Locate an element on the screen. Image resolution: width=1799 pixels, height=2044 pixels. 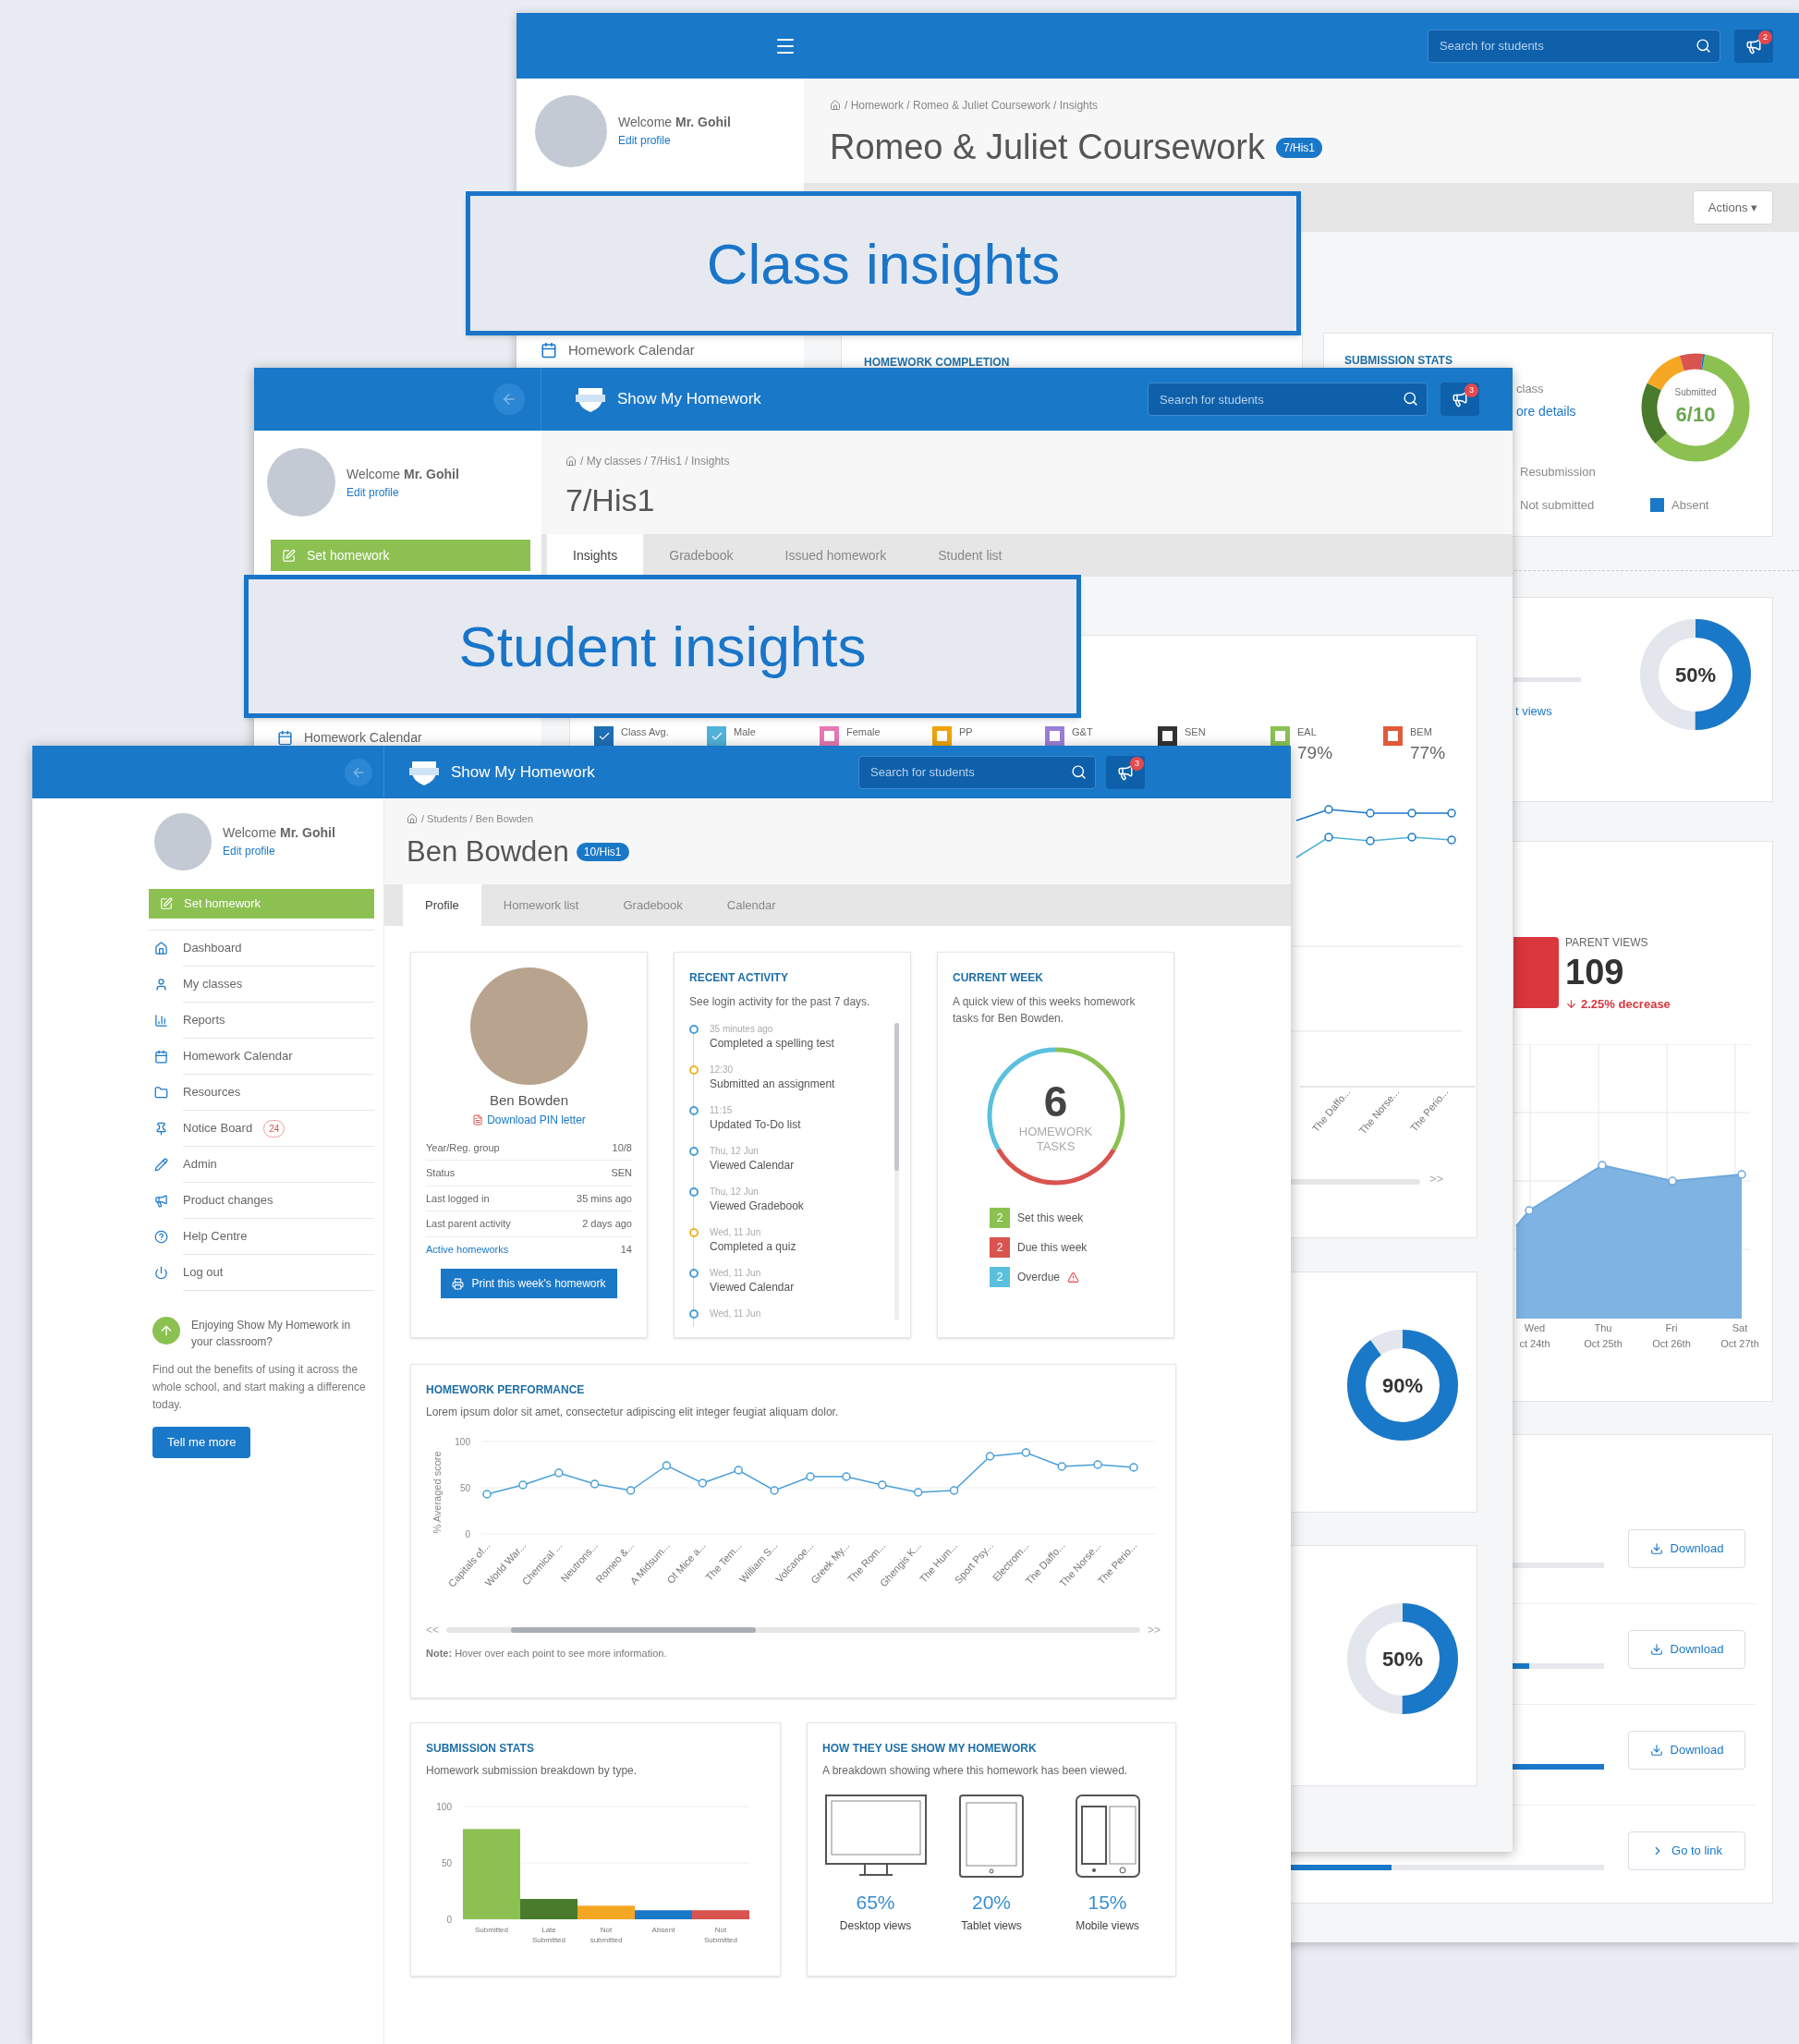
download-pin-link: Download PIN letter is located at coordinates (536, 1119).